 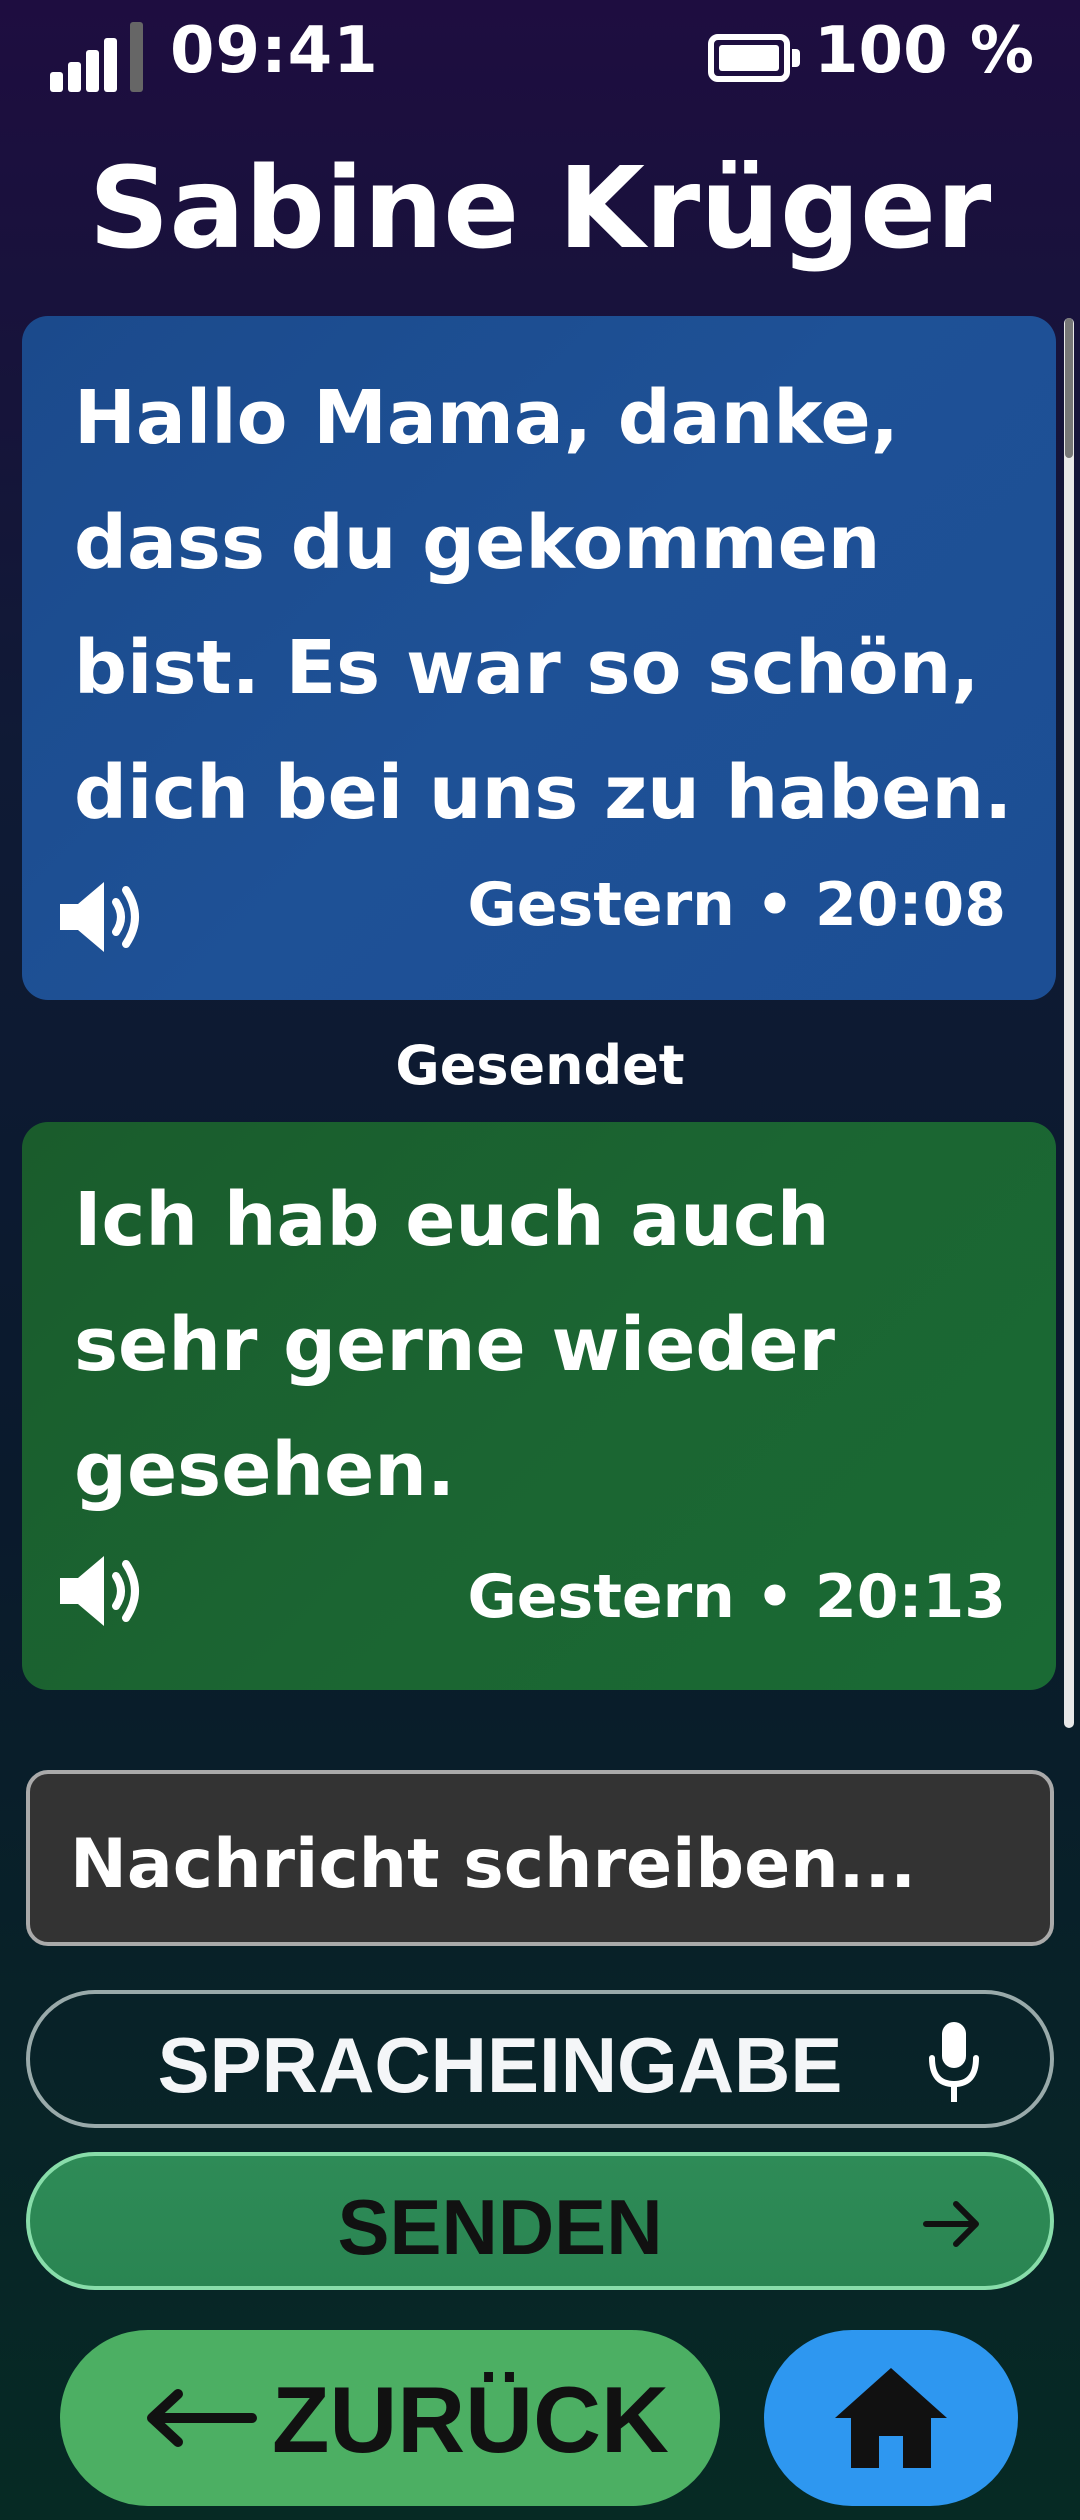 I want to click on message-input-container, so click(x=540, y=1858).